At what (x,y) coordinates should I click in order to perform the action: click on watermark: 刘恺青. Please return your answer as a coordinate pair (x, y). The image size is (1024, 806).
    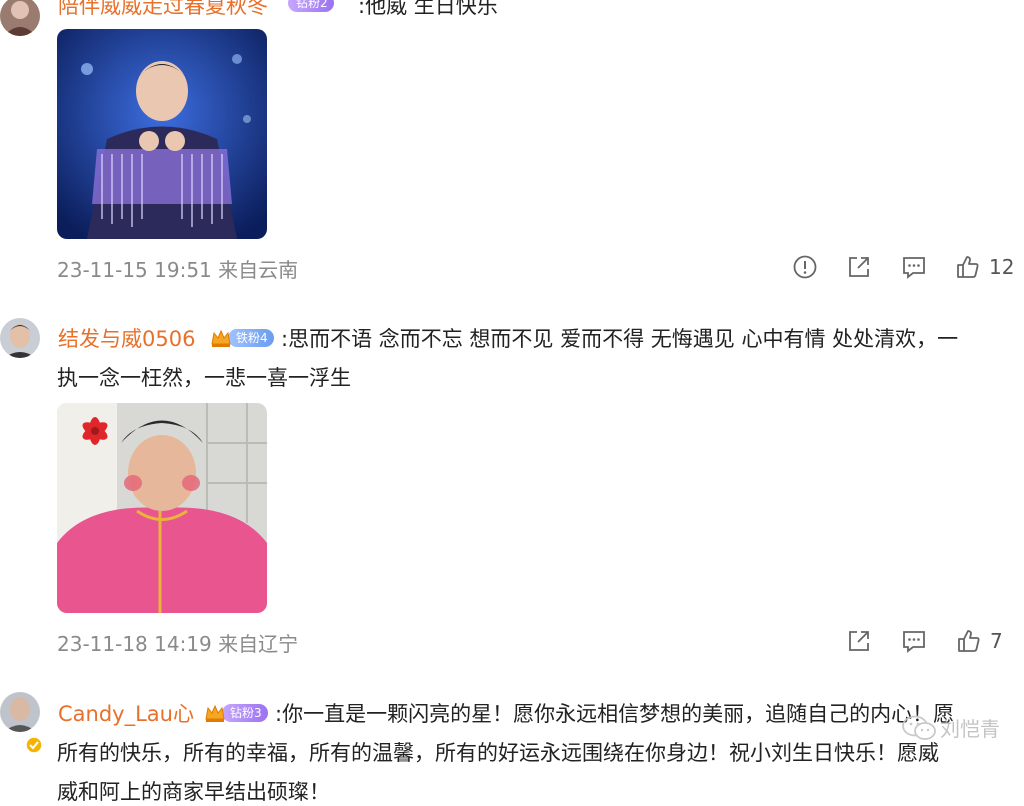
    Looking at the image, I should click on (951, 727).